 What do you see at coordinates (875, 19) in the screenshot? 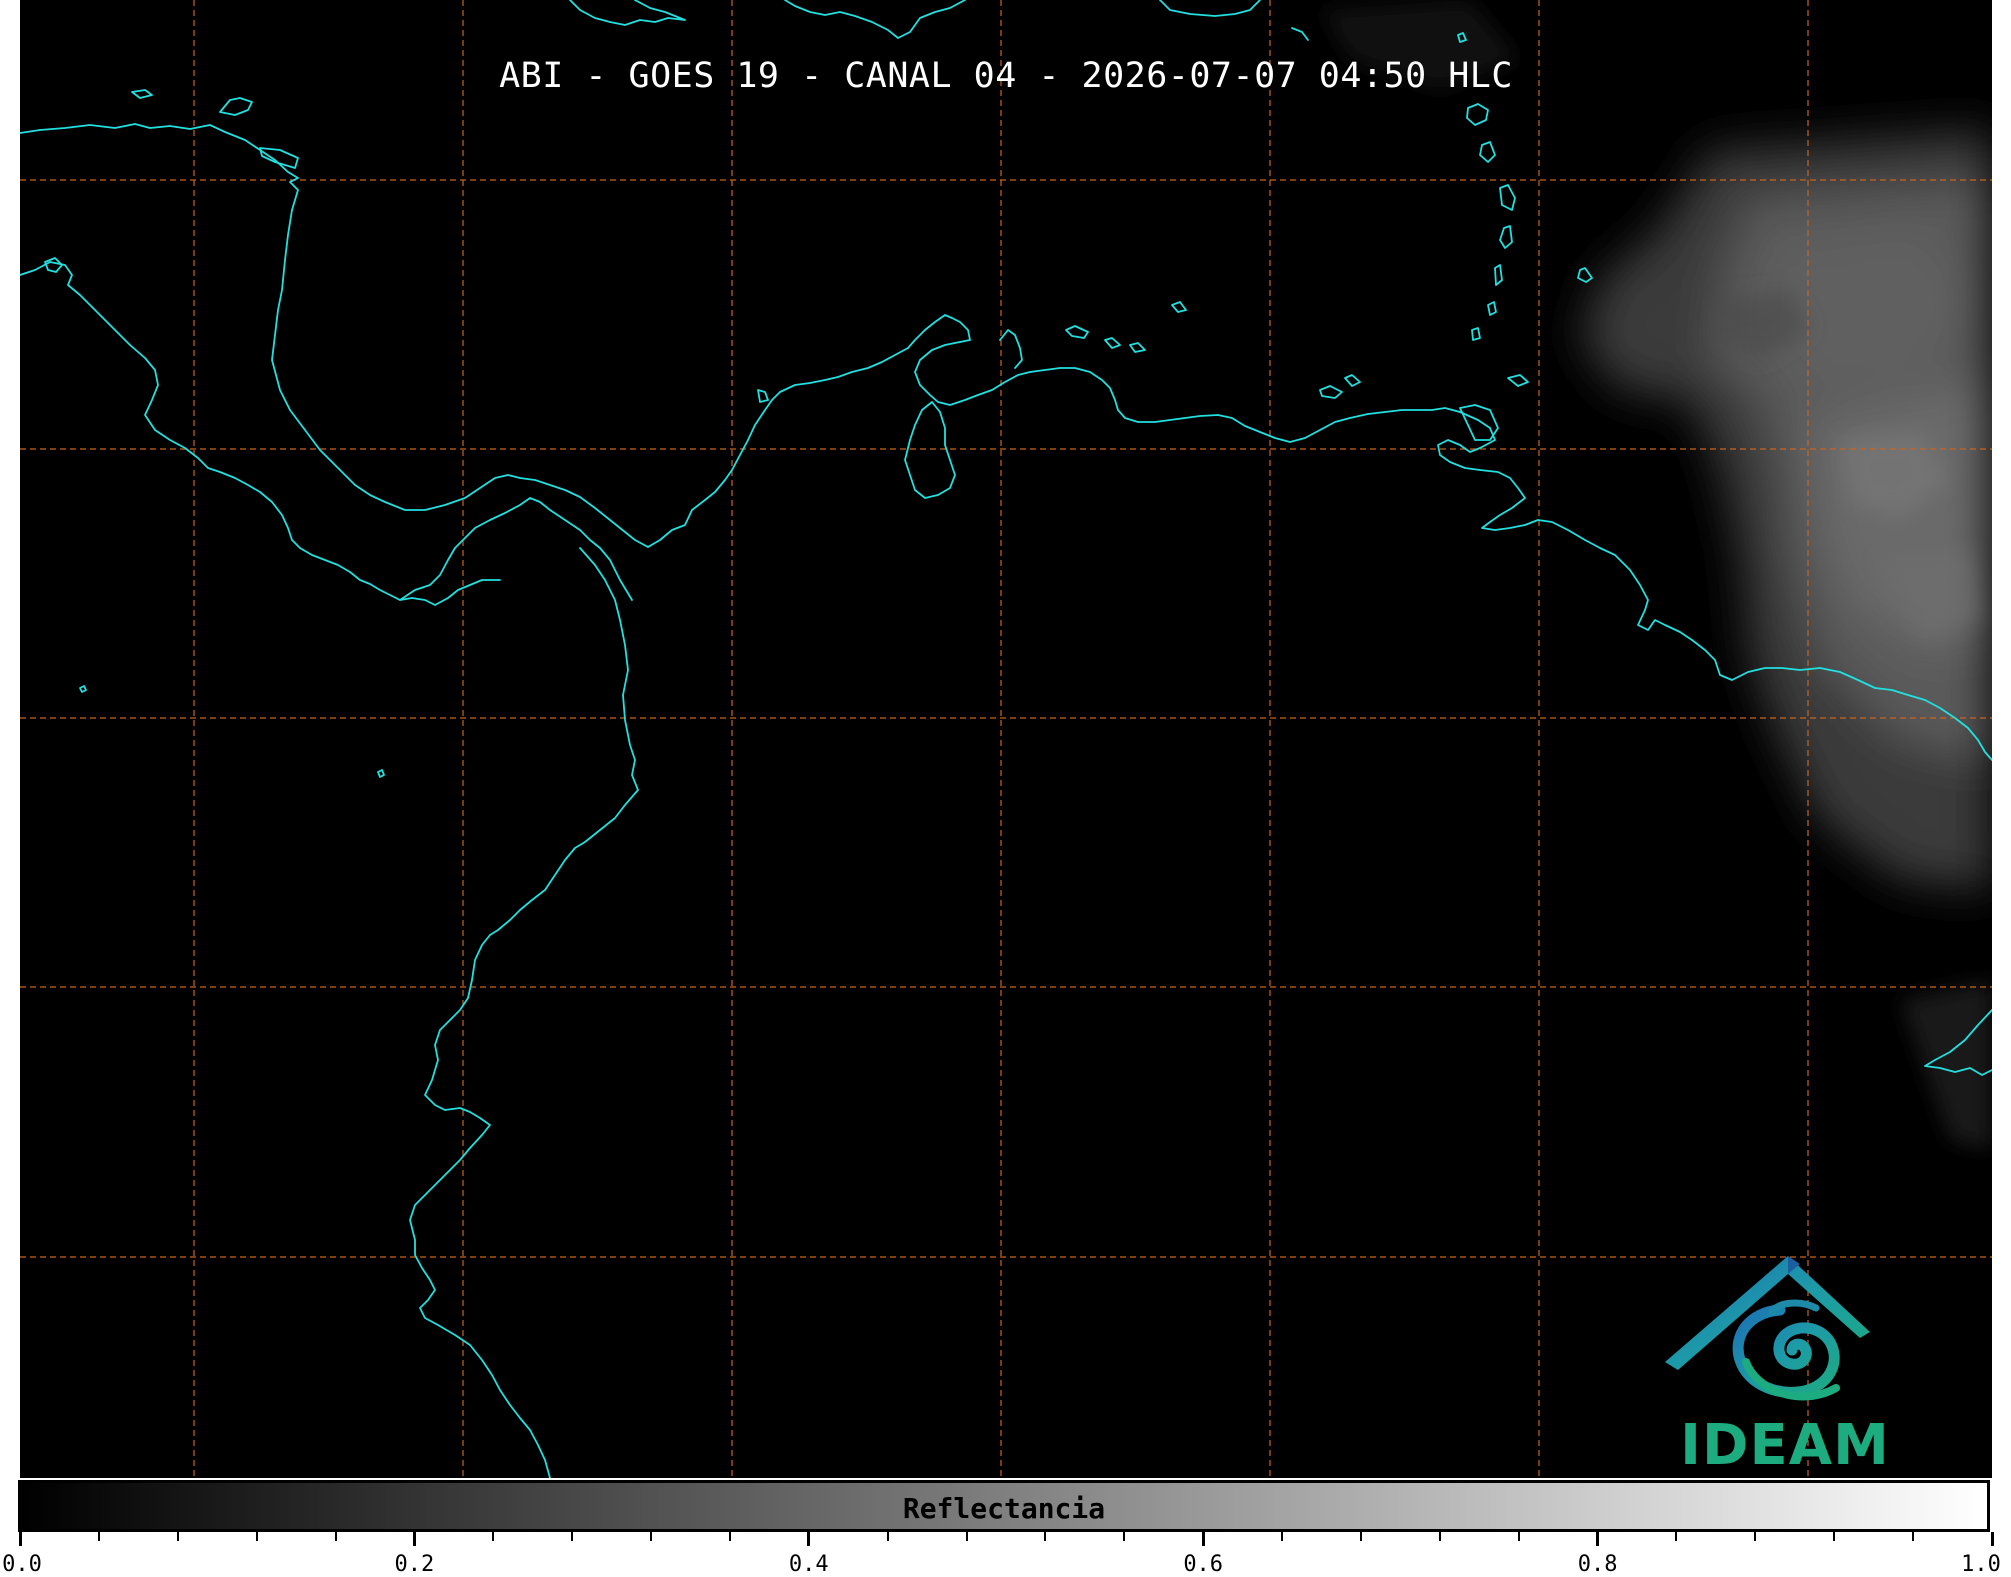
I see `coastline-hispaniola` at bounding box center [875, 19].